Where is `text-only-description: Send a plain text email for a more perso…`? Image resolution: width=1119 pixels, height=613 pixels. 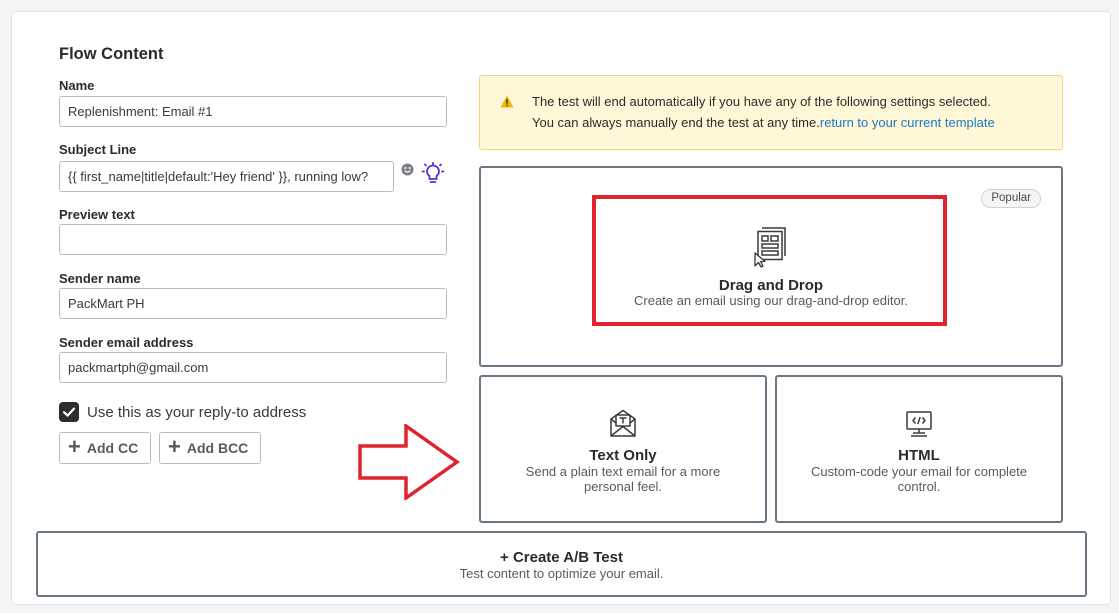
text-only-description: Send a plain text email for a more perso… is located at coordinates (623, 479).